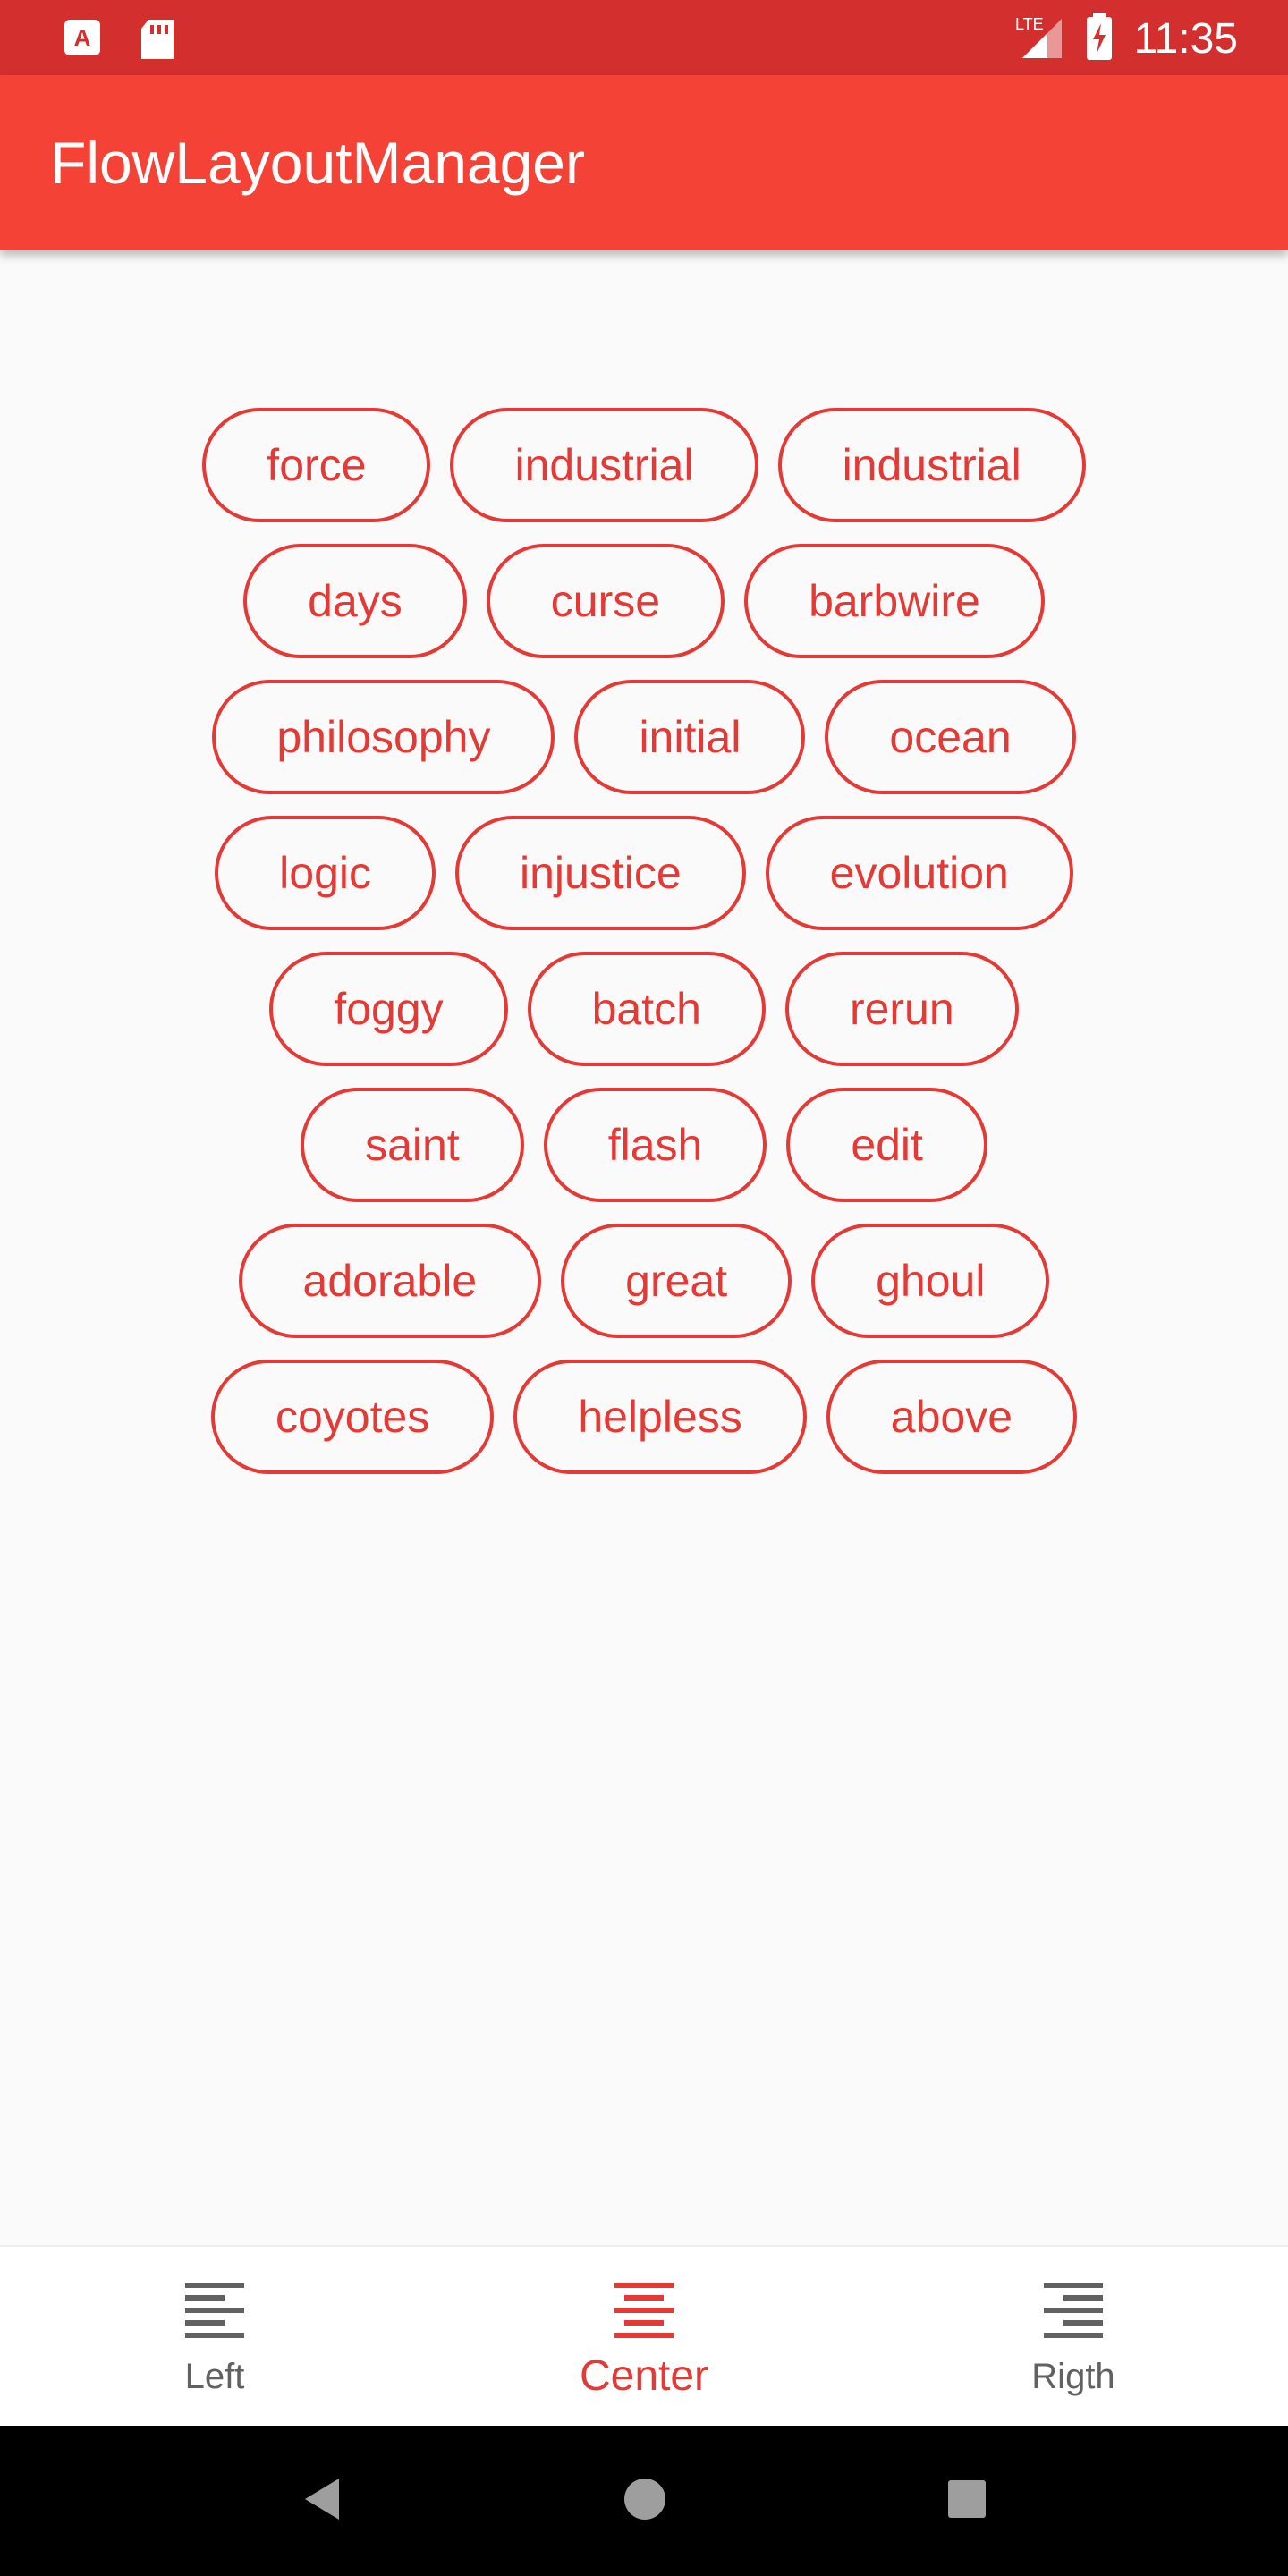  Describe the element at coordinates (390, 1281) in the screenshot. I see `chip-adorable: adorable` at that location.